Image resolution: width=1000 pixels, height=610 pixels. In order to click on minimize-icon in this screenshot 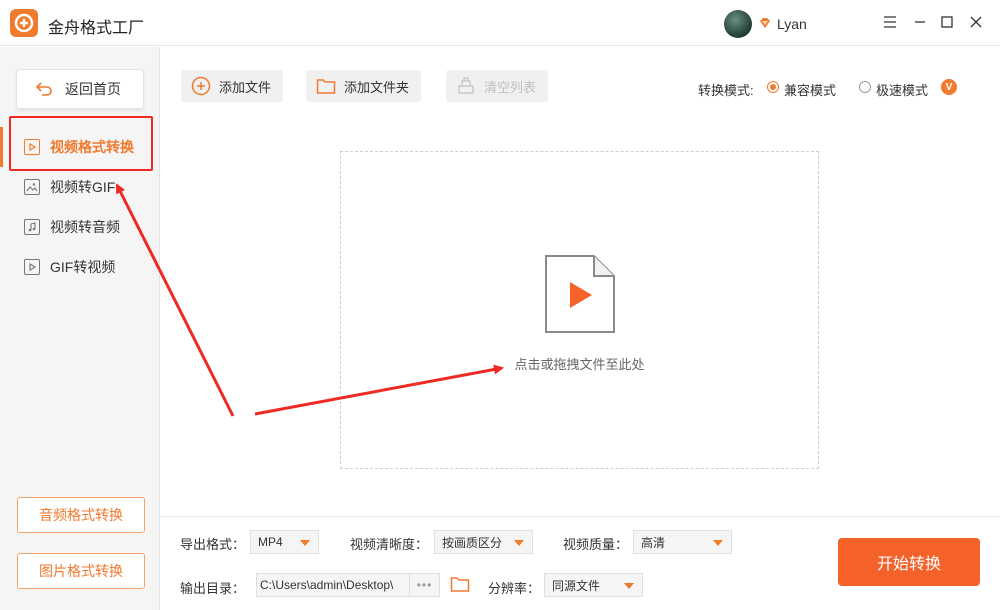, I will do `click(920, 22)`.